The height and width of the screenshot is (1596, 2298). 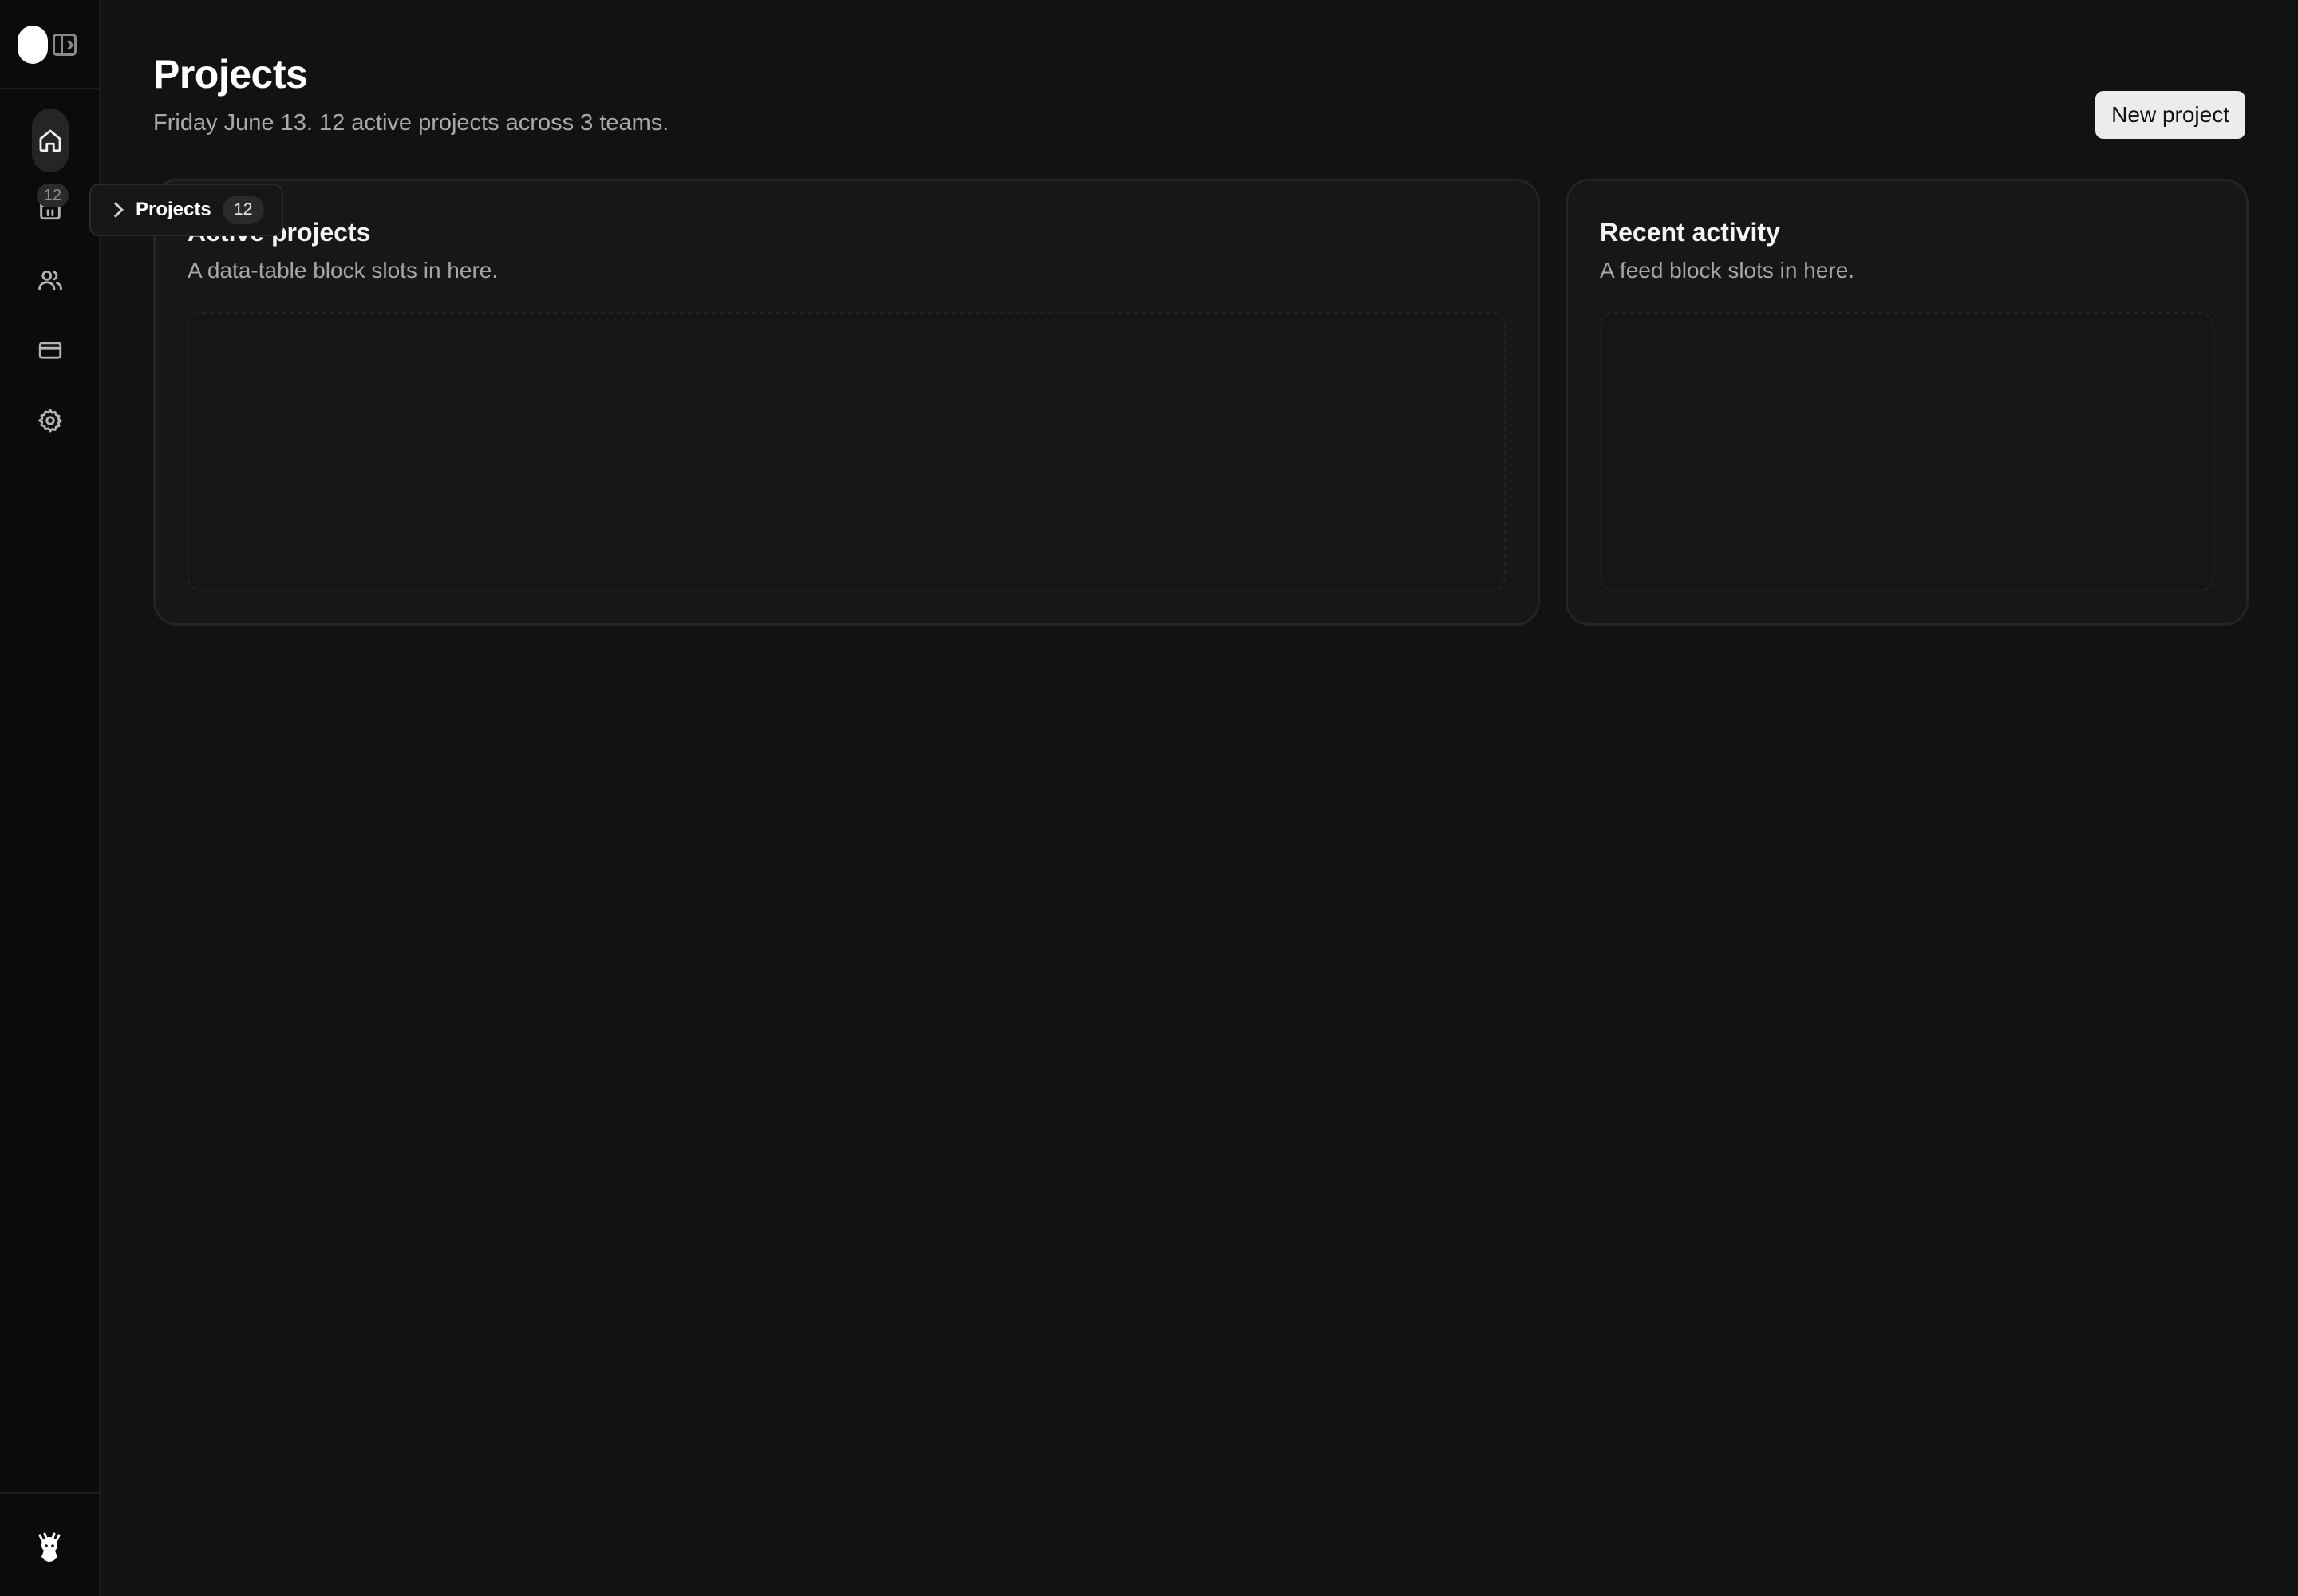 What do you see at coordinates (243, 210) in the screenshot?
I see `flyout-count-badge: 12` at bounding box center [243, 210].